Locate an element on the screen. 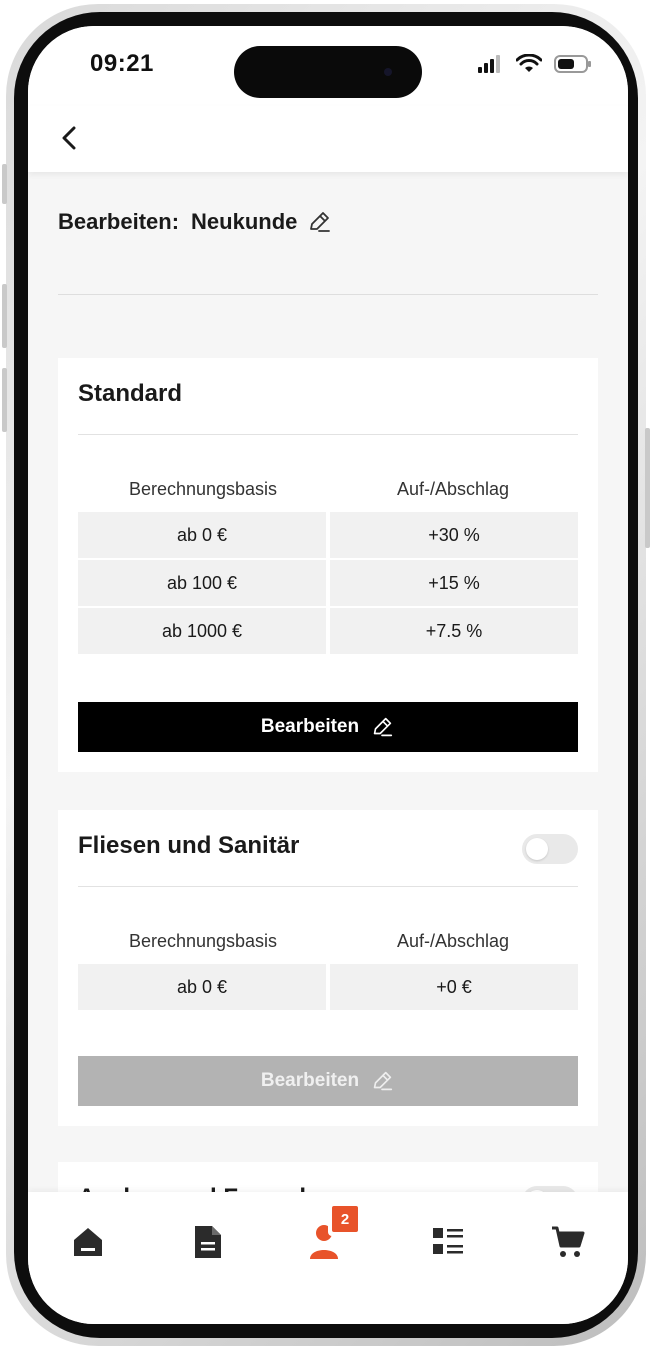 Image resolution: width=656 pixels, height=1350 pixels. wifi-icon is located at coordinates (529, 63).